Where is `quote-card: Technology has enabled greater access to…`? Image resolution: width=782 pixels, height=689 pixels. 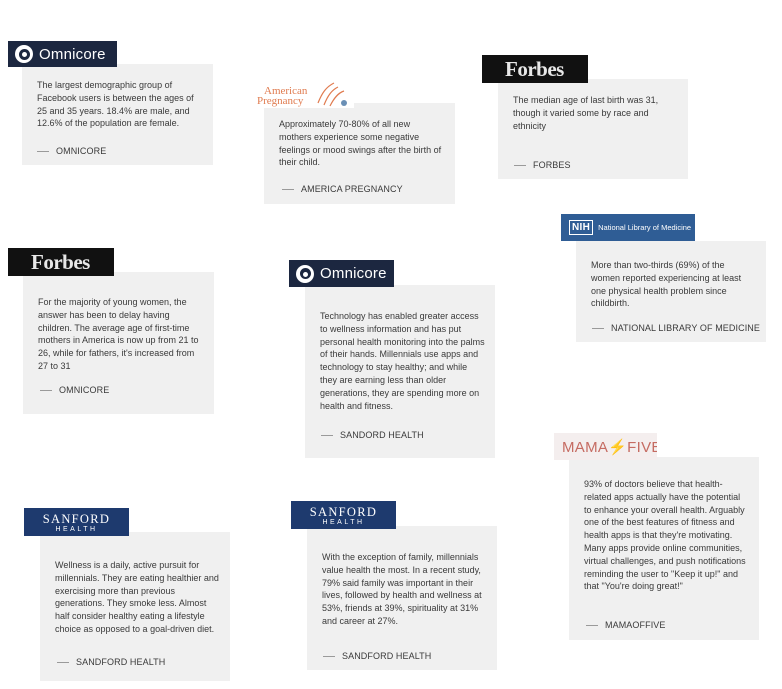 quote-card: Technology has enabled greater access to… is located at coordinates (400, 371).